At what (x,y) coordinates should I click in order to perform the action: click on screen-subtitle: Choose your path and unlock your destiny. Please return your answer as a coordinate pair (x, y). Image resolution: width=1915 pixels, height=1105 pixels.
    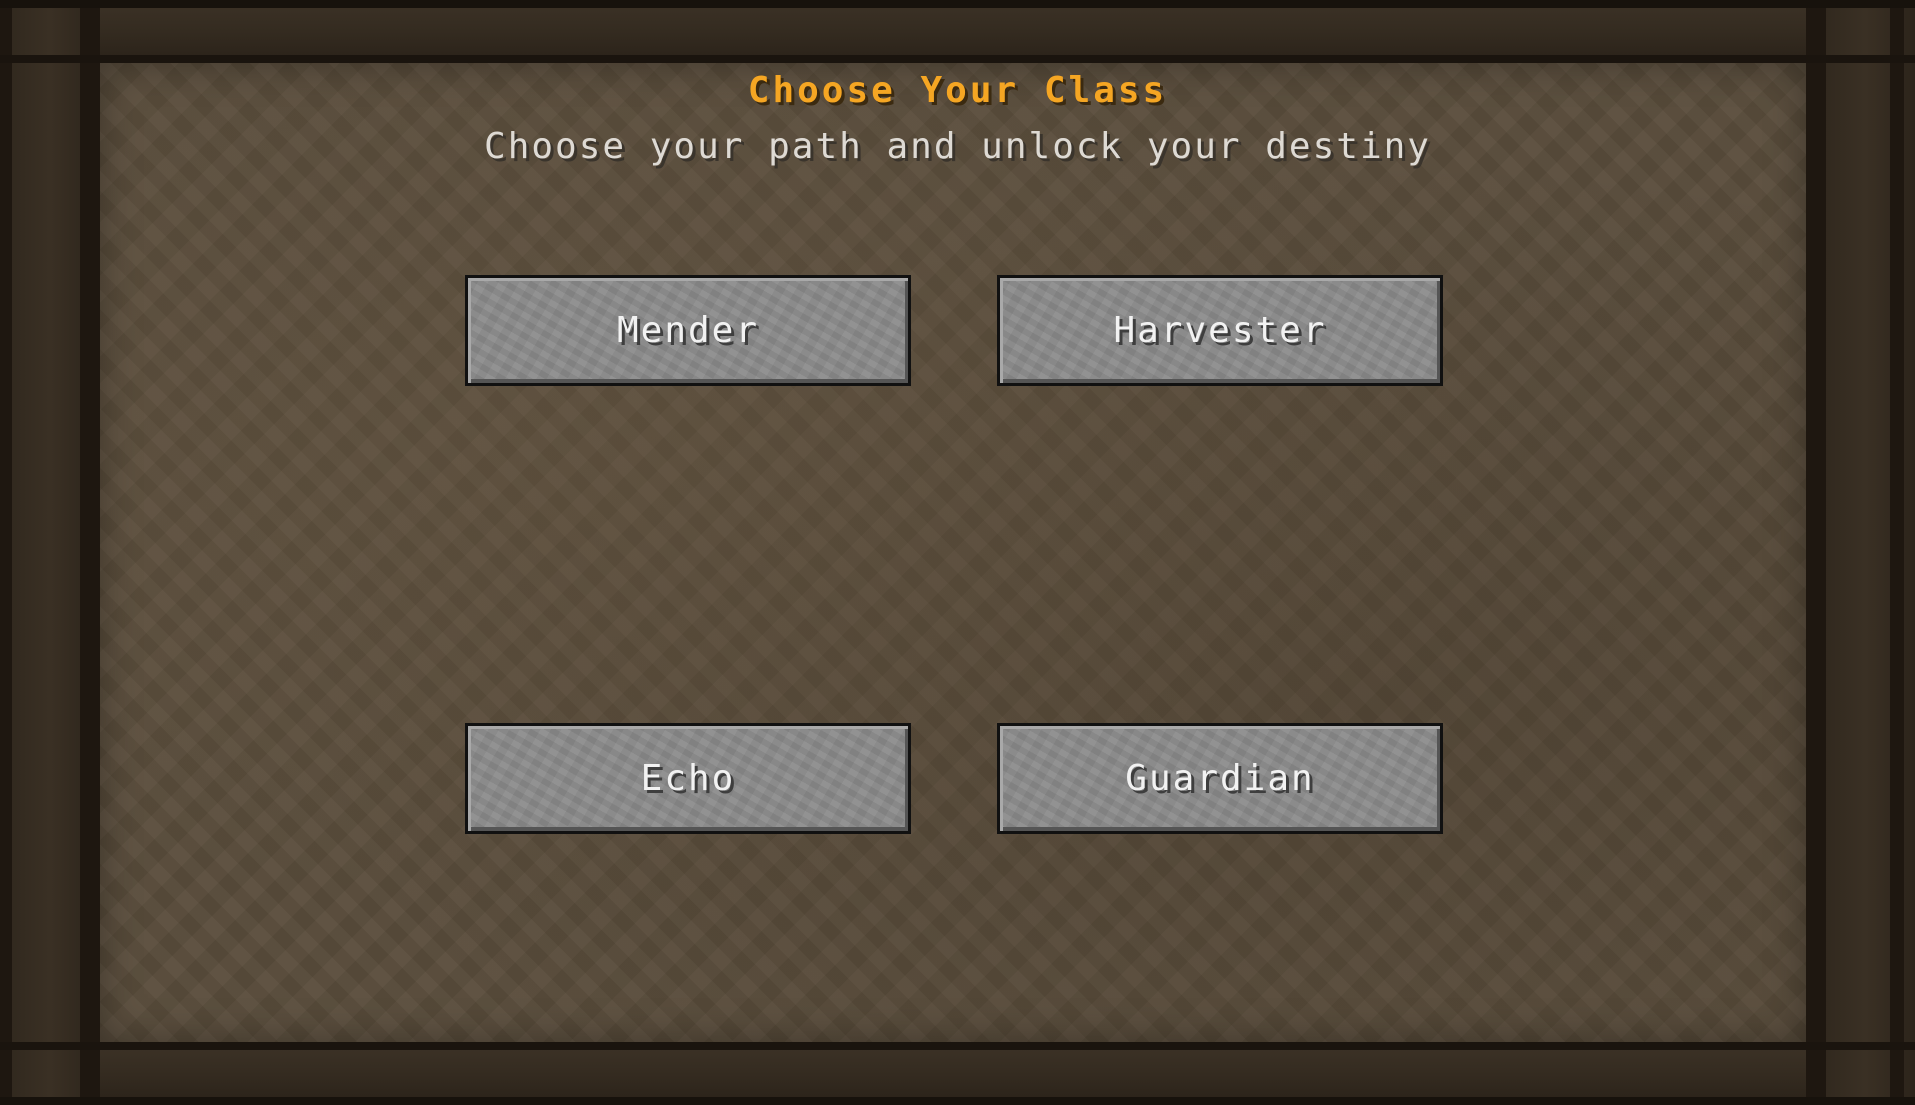
    Looking at the image, I should click on (957, 146).